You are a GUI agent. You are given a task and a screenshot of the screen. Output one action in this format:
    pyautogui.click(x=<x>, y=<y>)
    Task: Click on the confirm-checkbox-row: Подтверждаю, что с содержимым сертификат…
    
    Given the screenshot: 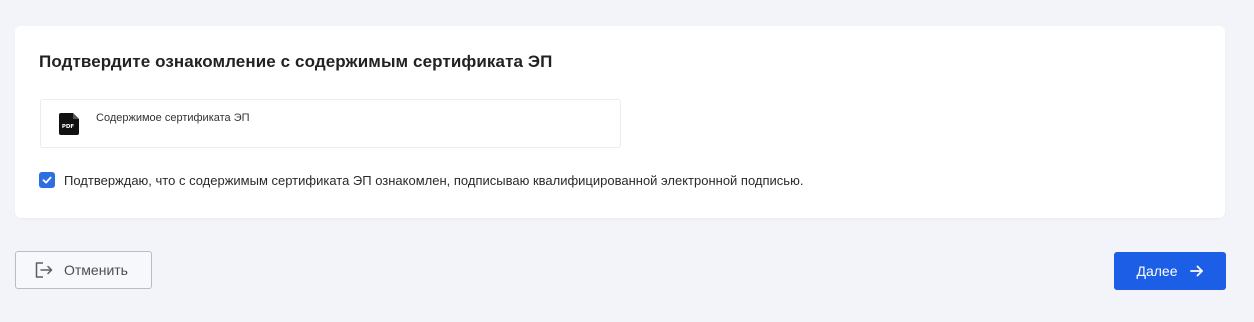 What is the action you would take?
    pyautogui.click(x=421, y=180)
    